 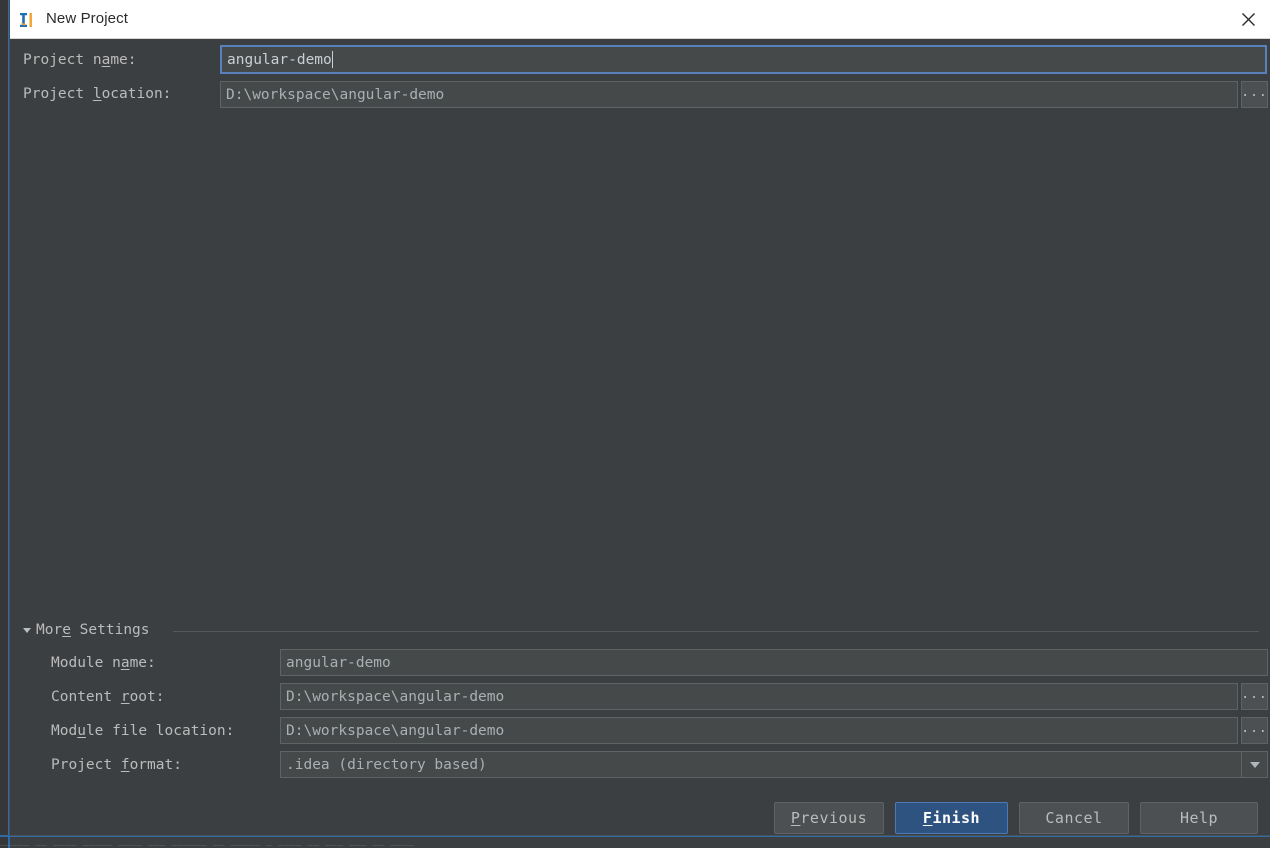 What do you see at coordinates (332, 59) in the screenshot?
I see `text-caret` at bounding box center [332, 59].